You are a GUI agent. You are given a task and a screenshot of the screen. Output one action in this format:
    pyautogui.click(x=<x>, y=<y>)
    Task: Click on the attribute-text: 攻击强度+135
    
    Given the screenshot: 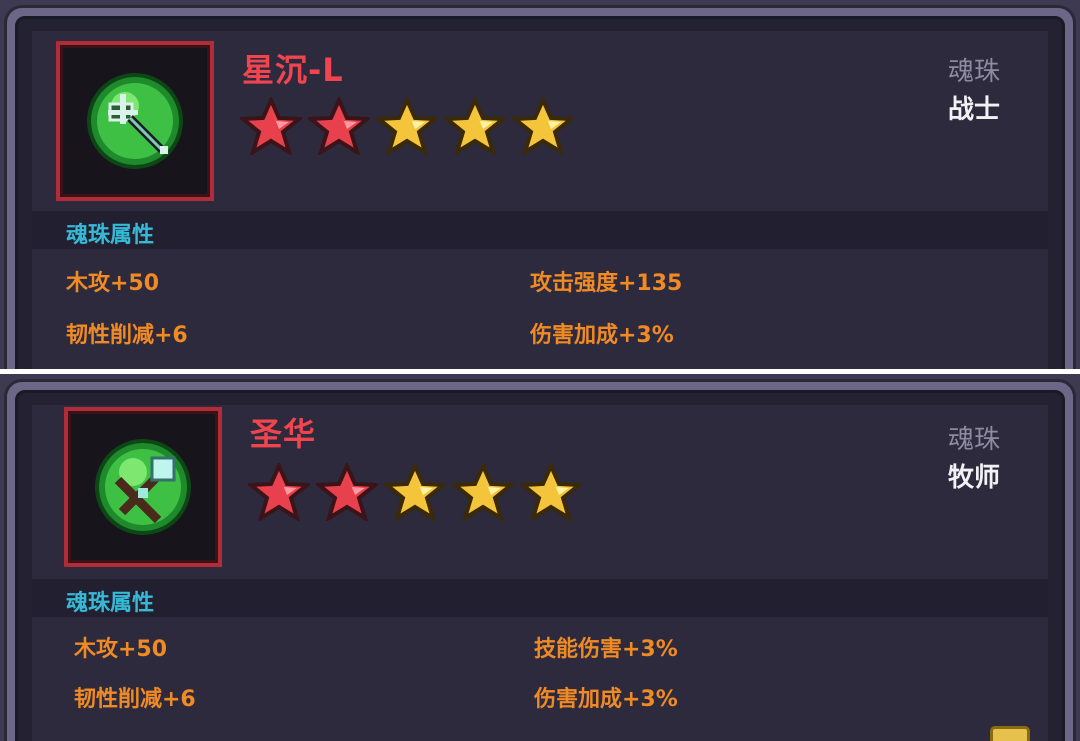 What is the action you would take?
    pyautogui.click(x=606, y=283)
    